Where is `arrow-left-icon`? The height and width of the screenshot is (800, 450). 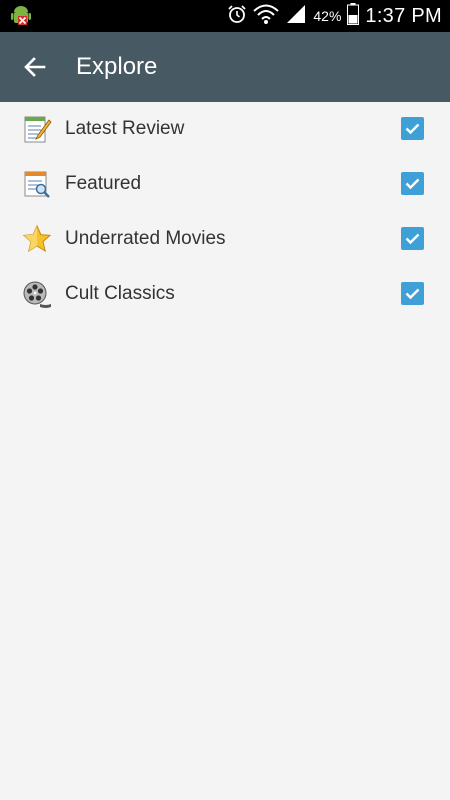 arrow-left-icon is located at coordinates (35, 67).